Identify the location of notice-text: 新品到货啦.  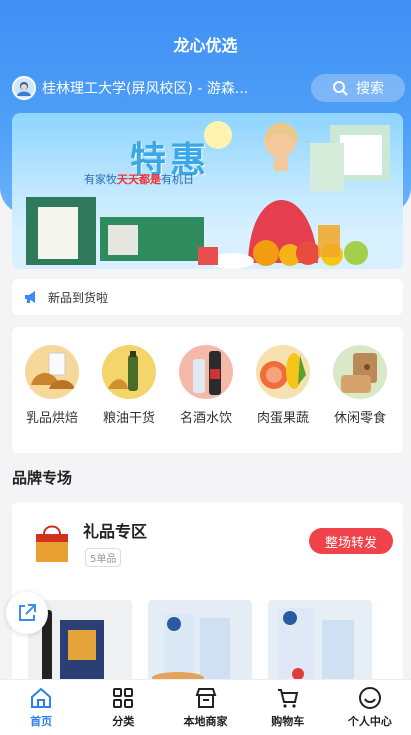
(78, 297).